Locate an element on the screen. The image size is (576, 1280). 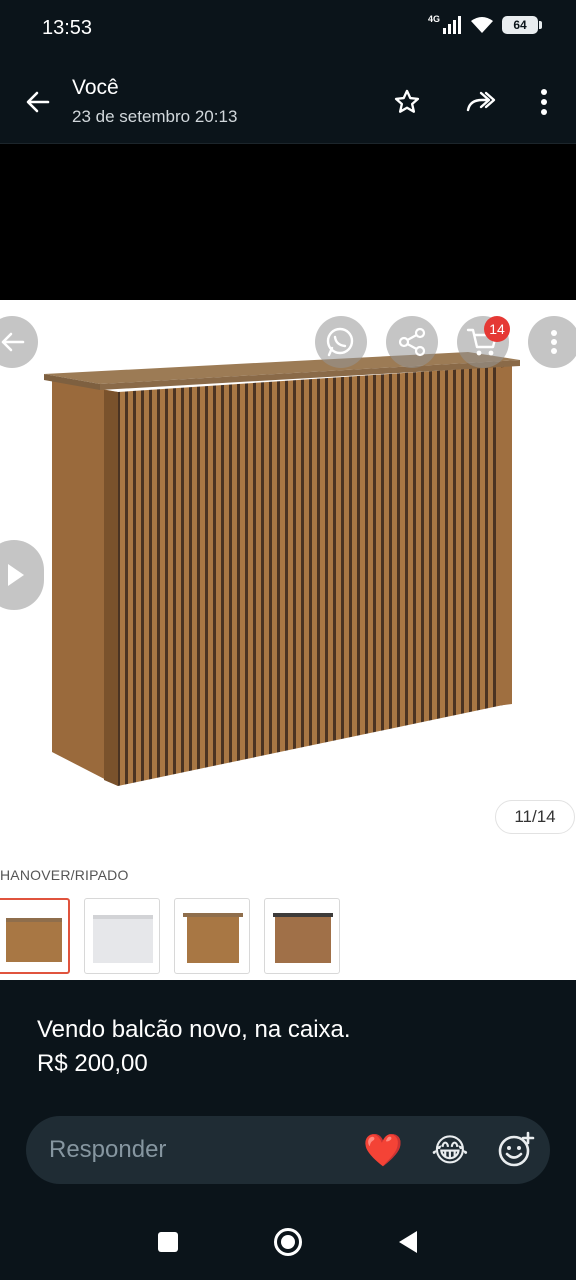
star-button is located at coordinates (407, 102).